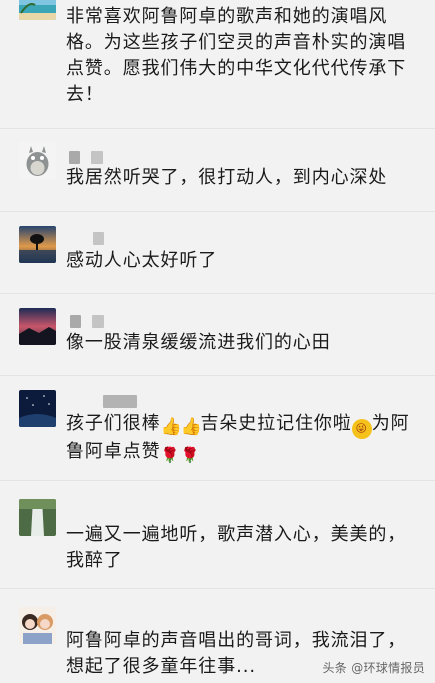 The image size is (435, 683). Describe the element at coordinates (227, 177) in the screenshot. I see `comment-text: 我居然听哭了，很打动人，到内心深处` at that location.